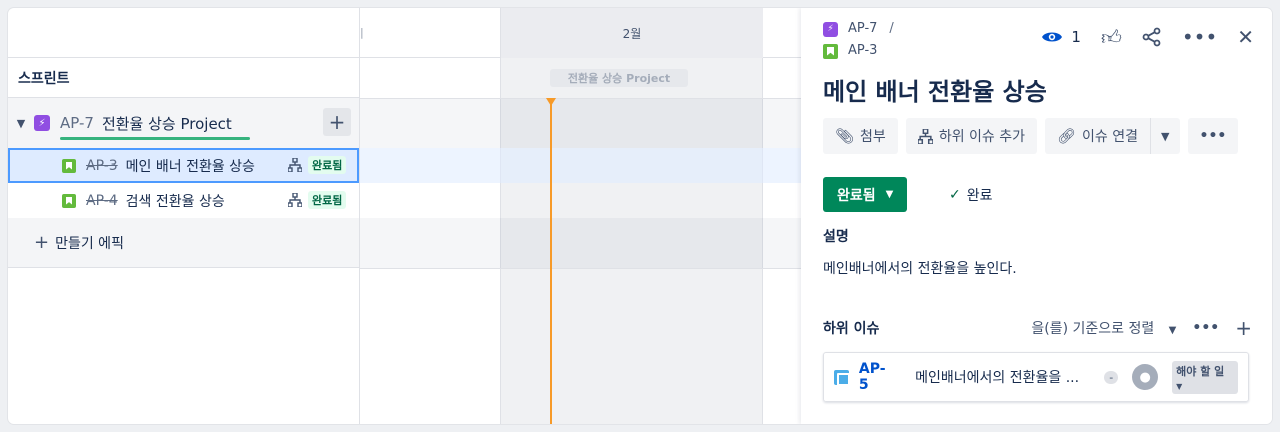 The width and height of the screenshot is (1280, 432). Describe the element at coordinates (175, 201) in the screenshot. I see `issue-name: 검색 전환율 상승` at that location.